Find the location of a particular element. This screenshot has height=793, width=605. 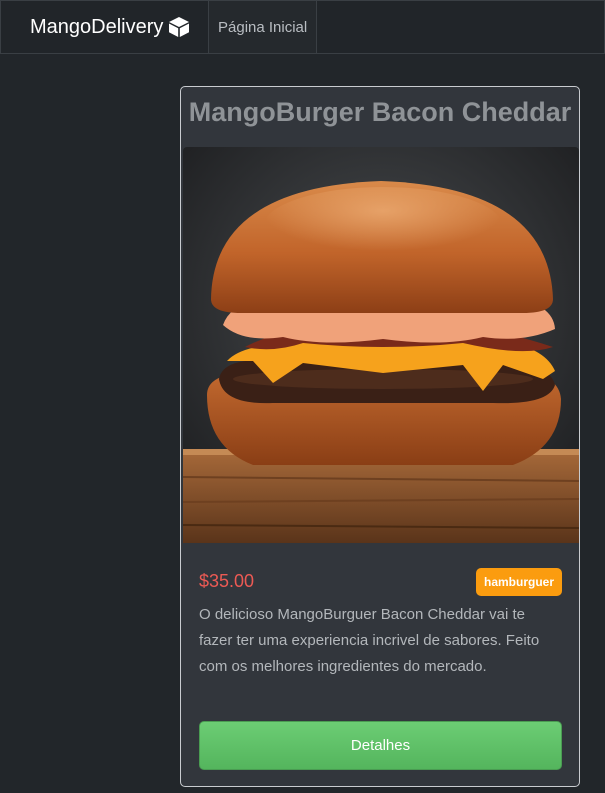

details-button: Detalhes is located at coordinates (380, 745).